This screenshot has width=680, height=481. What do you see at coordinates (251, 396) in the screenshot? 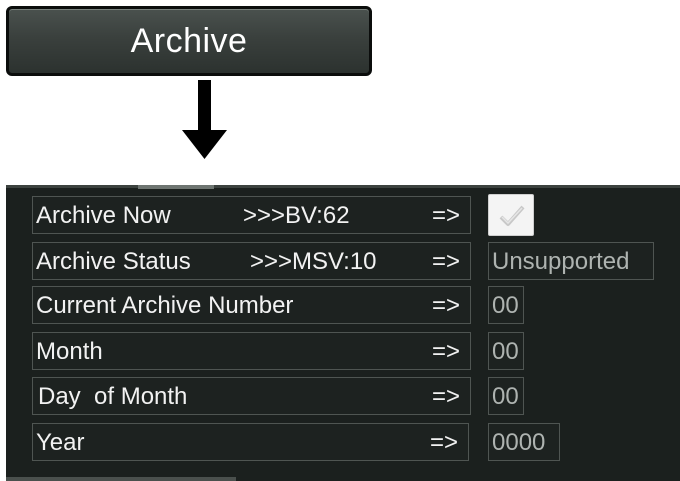
I see `row-day-of-month: Day of Month =>` at bounding box center [251, 396].